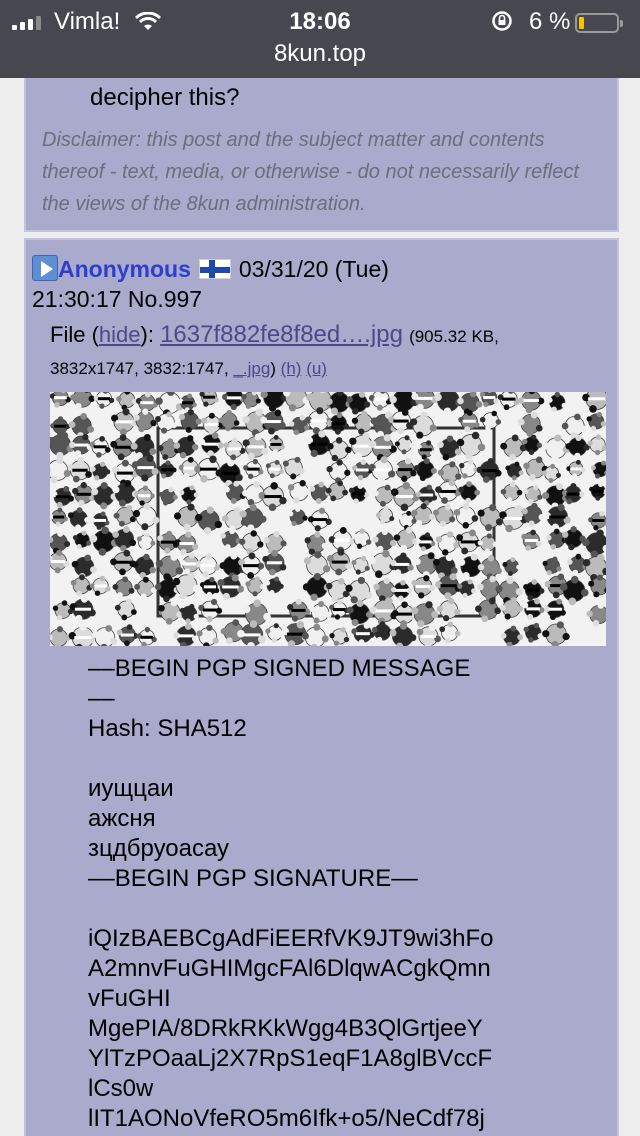 This screenshot has height=1136, width=640. Describe the element at coordinates (286, 1118) in the screenshot. I see `message-line: lIT1AONoVfeRO5m6Ifk+o5/NeCdf78j` at that location.